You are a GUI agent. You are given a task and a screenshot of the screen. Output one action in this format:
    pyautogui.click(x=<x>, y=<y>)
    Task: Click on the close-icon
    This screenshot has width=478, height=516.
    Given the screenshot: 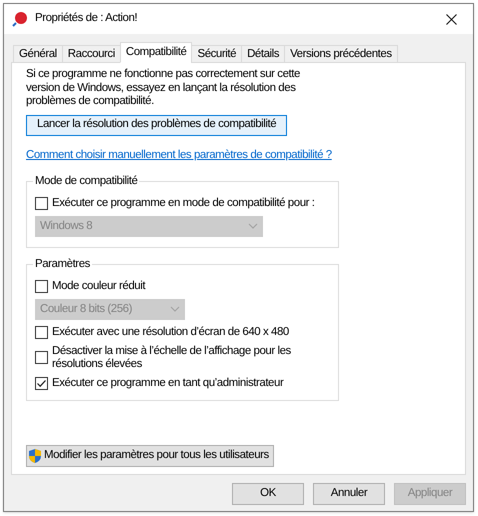 What is the action you would take?
    pyautogui.click(x=451, y=19)
    